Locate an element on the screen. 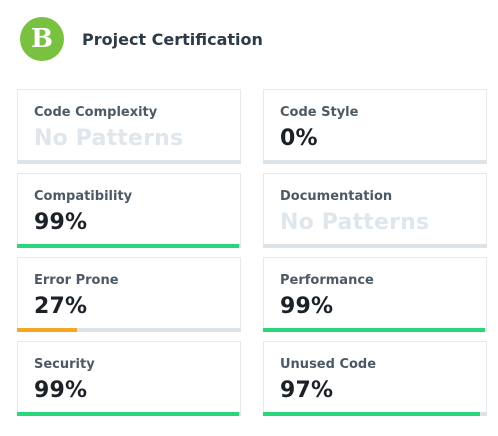 This screenshot has height=436, width=498. grade-badge: B is located at coordinates (42, 39).